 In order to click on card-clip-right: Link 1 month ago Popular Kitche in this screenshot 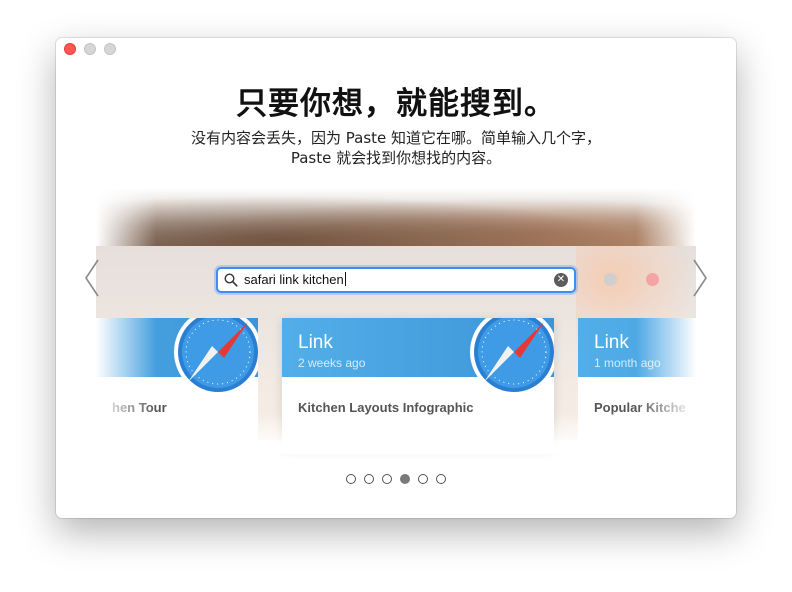, I will do `click(637, 383)`.